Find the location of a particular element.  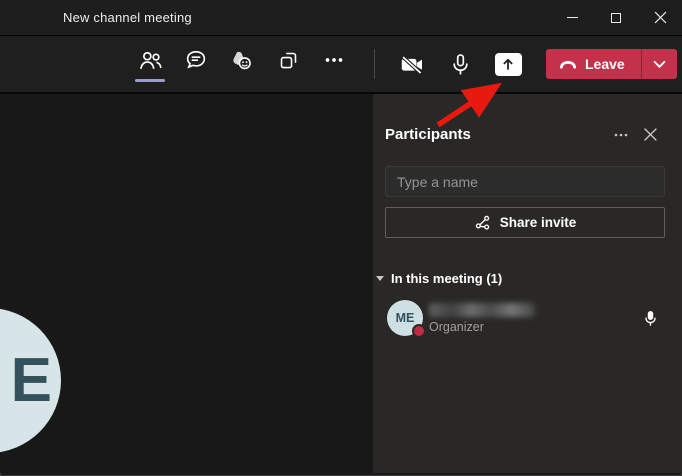

participants-panel-title: Participants is located at coordinates (428, 134).